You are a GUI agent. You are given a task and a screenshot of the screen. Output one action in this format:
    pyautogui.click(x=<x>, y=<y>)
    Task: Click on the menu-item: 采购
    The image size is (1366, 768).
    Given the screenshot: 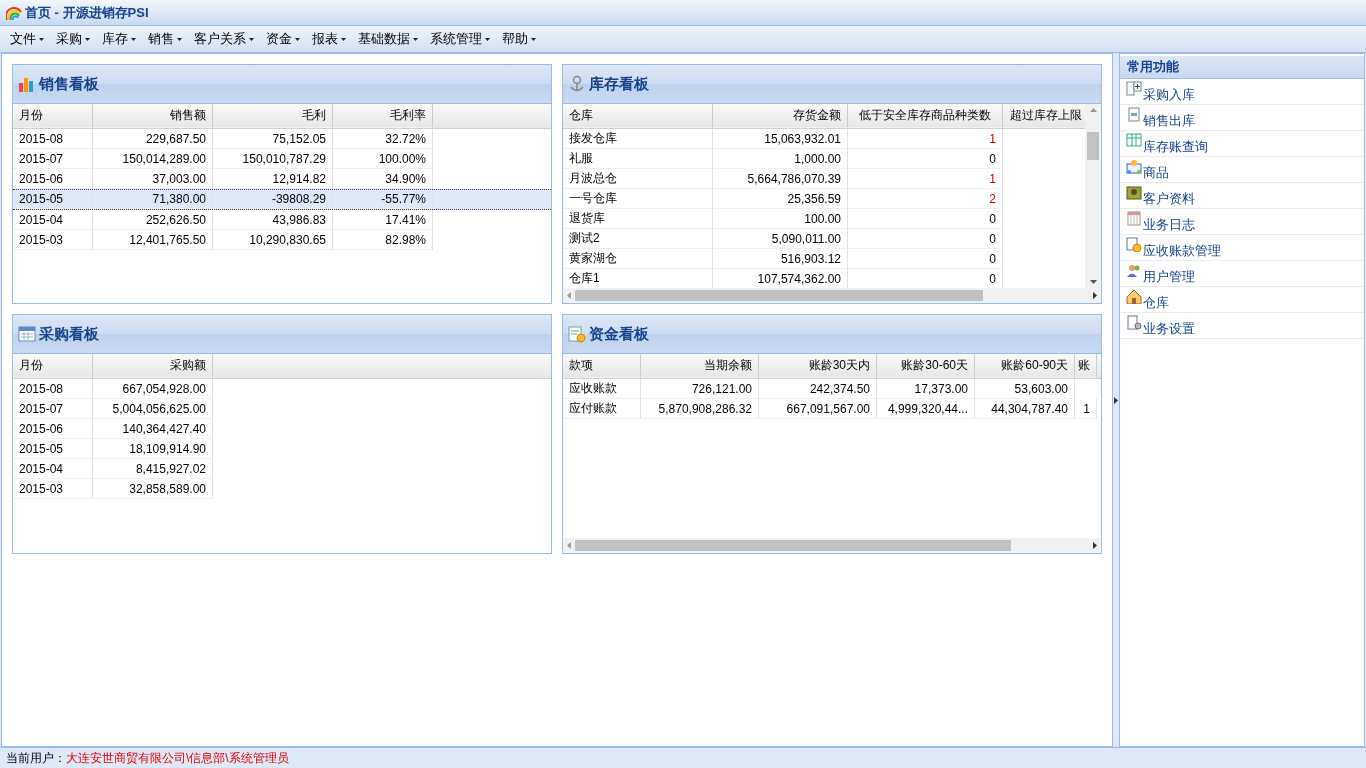 What is the action you would take?
    pyautogui.click(x=73, y=39)
    